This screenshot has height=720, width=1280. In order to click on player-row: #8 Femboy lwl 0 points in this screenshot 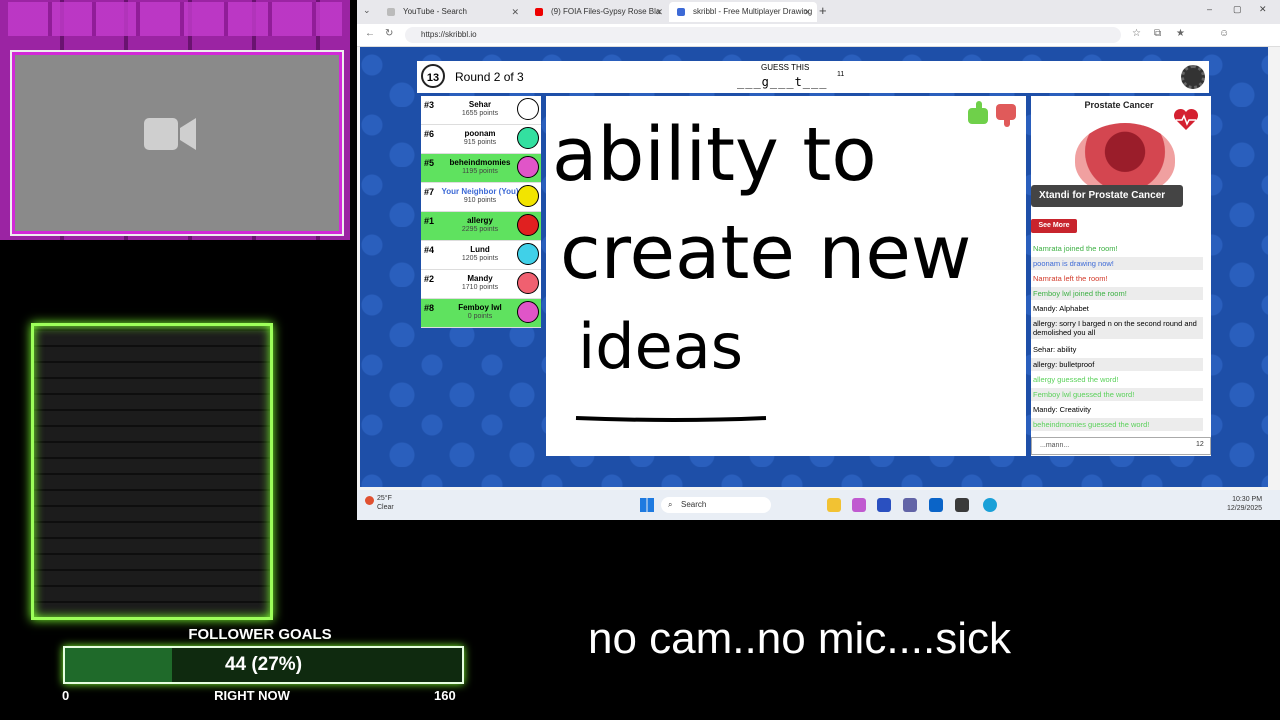, I will do `click(481, 313)`.